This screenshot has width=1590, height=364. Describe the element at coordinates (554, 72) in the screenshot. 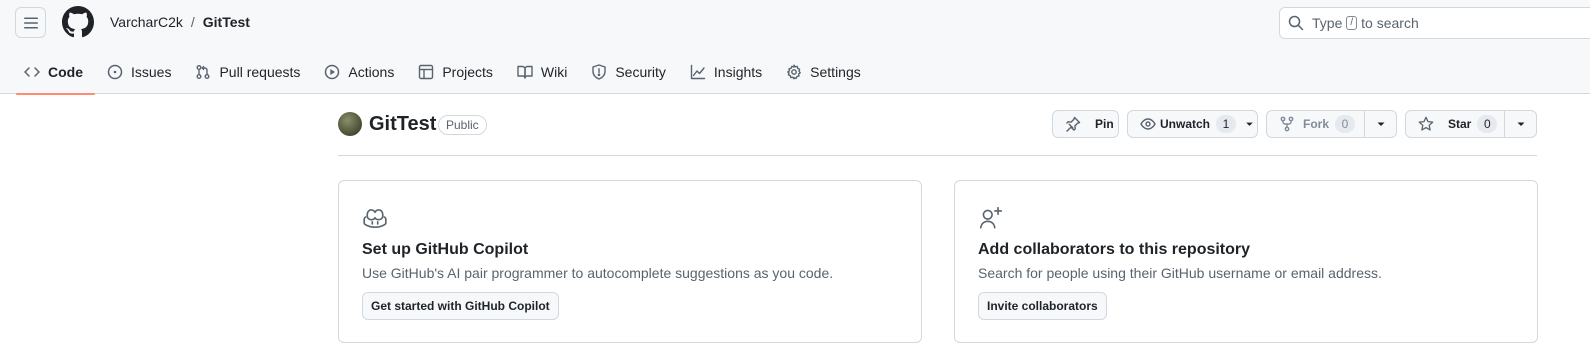

I see `tab-wiki-label: Wiki` at that location.